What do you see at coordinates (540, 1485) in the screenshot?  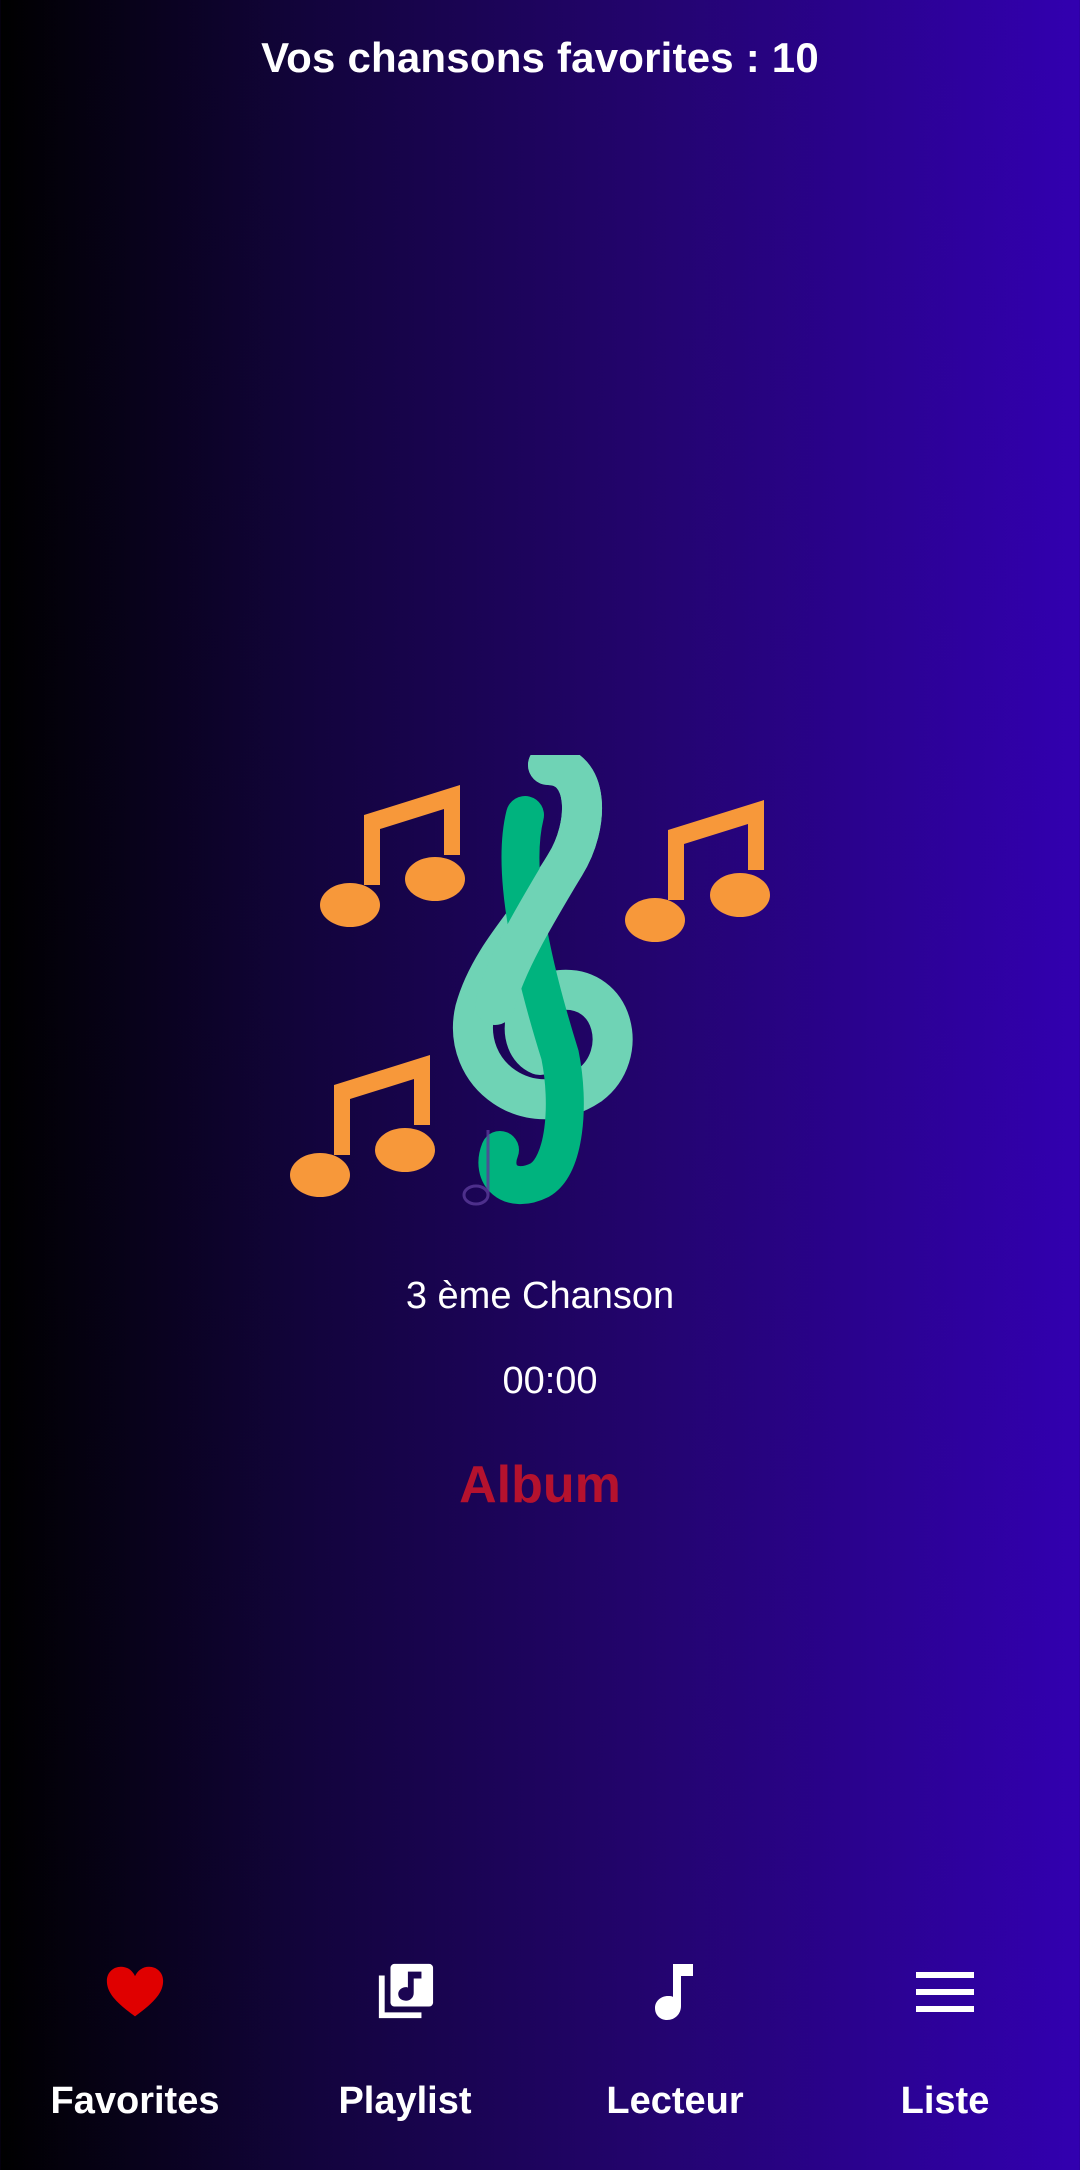 I see `album-label: Album` at bounding box center [540, 1485].